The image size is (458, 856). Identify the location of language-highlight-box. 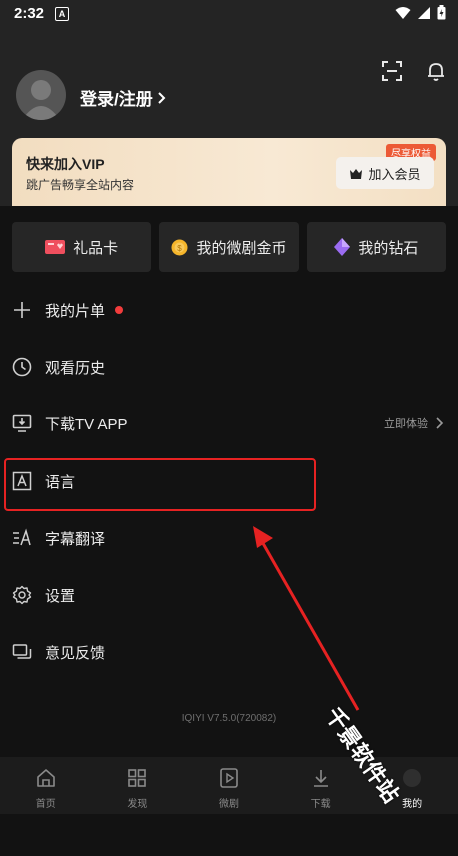
(160, 484).